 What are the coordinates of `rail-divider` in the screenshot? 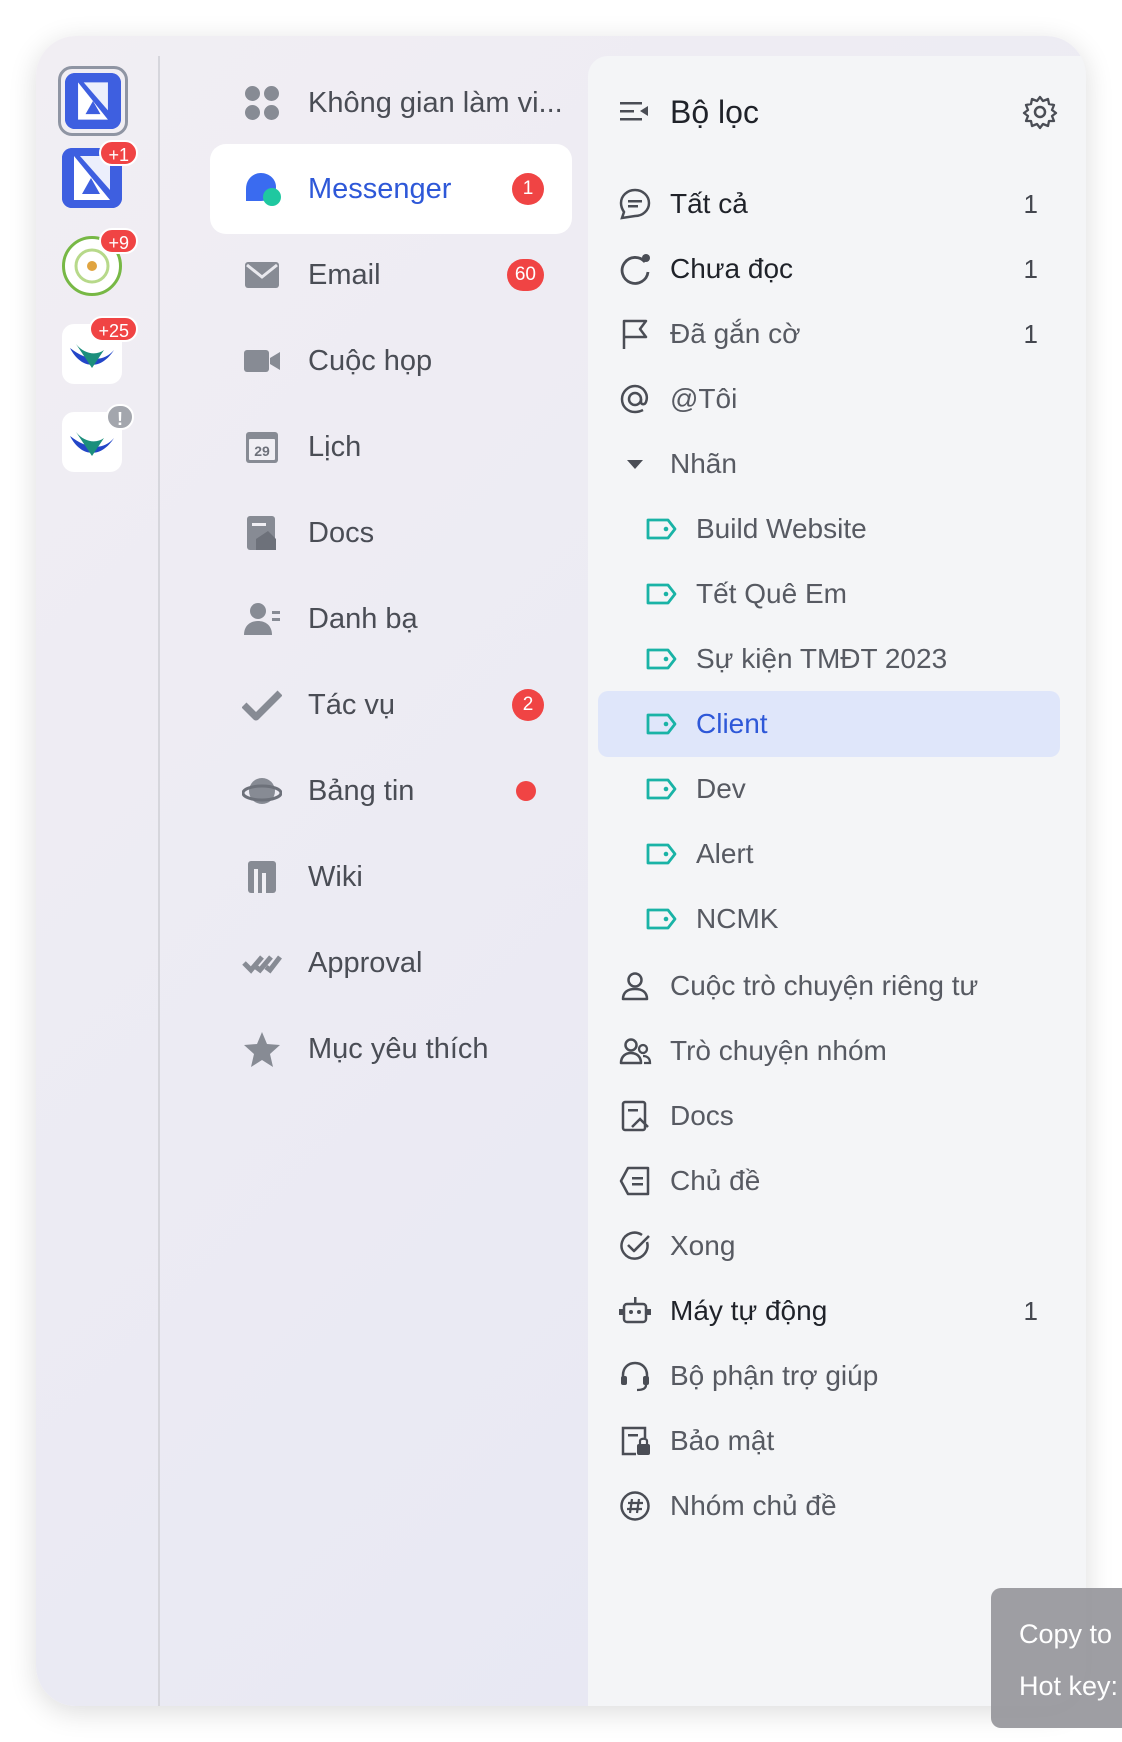 It's located at (159, 881).